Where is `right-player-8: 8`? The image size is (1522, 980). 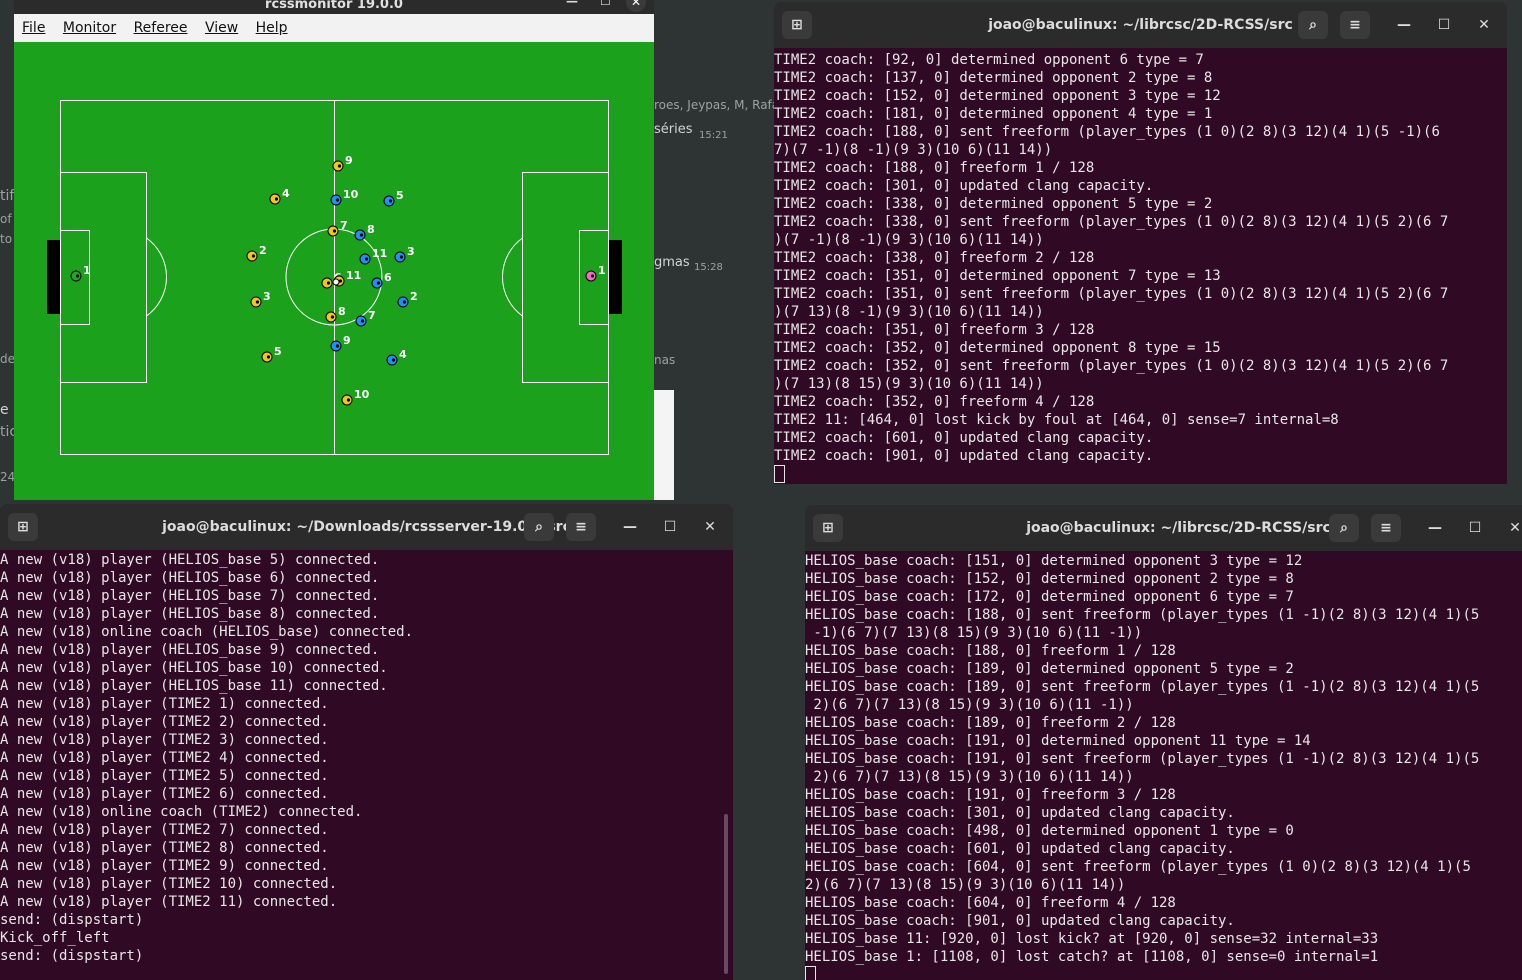
right-player-8: 8 is located at coordinates (364, 232).